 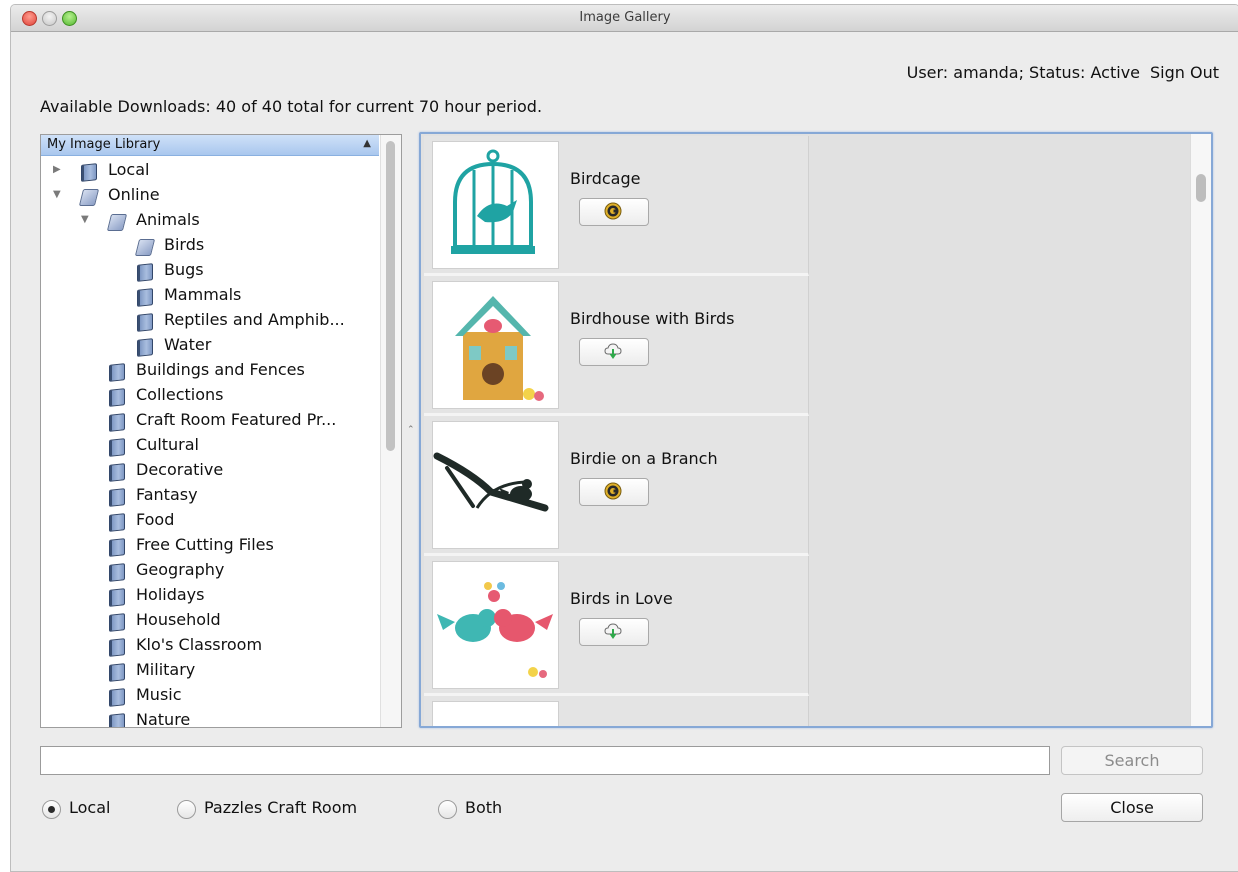 I want to click on close-button: Close, so click(x=1132, y=807).